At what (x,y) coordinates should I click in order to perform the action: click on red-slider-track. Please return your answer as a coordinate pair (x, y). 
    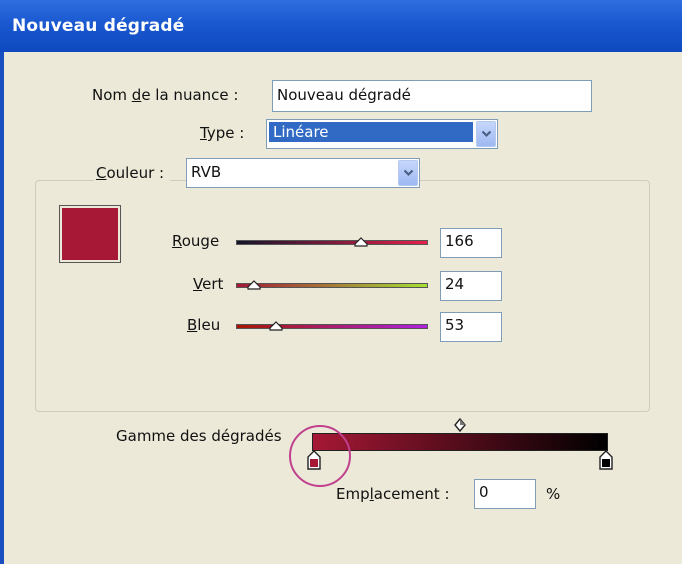
    Looking at the image, I should click on (332, 242).